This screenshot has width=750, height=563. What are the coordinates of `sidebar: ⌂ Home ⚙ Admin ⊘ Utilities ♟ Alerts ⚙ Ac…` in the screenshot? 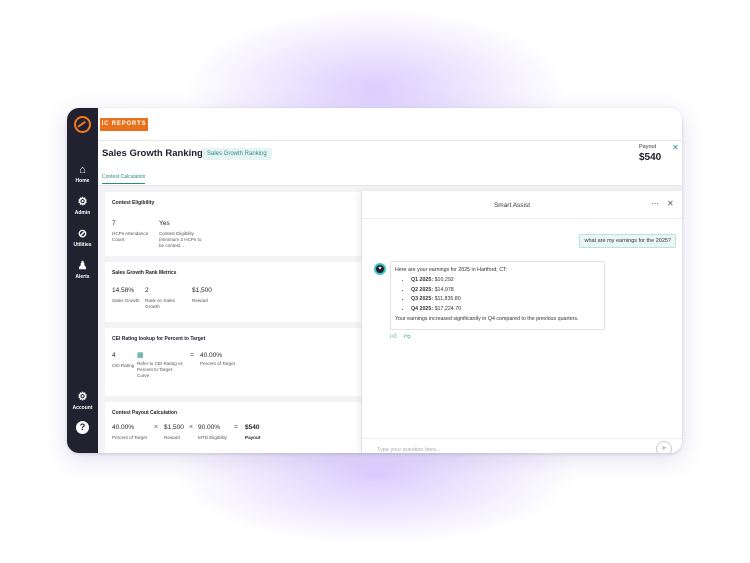 It's located at (82, 280).